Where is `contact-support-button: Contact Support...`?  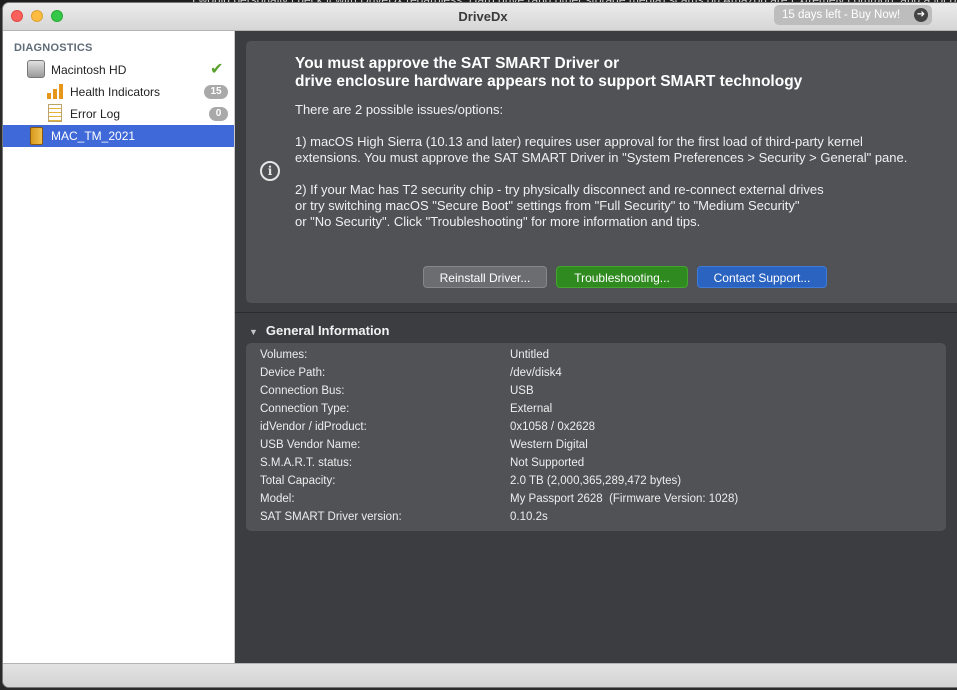
contact-support-button: Contact Support... is located at coordinates (762, 277).